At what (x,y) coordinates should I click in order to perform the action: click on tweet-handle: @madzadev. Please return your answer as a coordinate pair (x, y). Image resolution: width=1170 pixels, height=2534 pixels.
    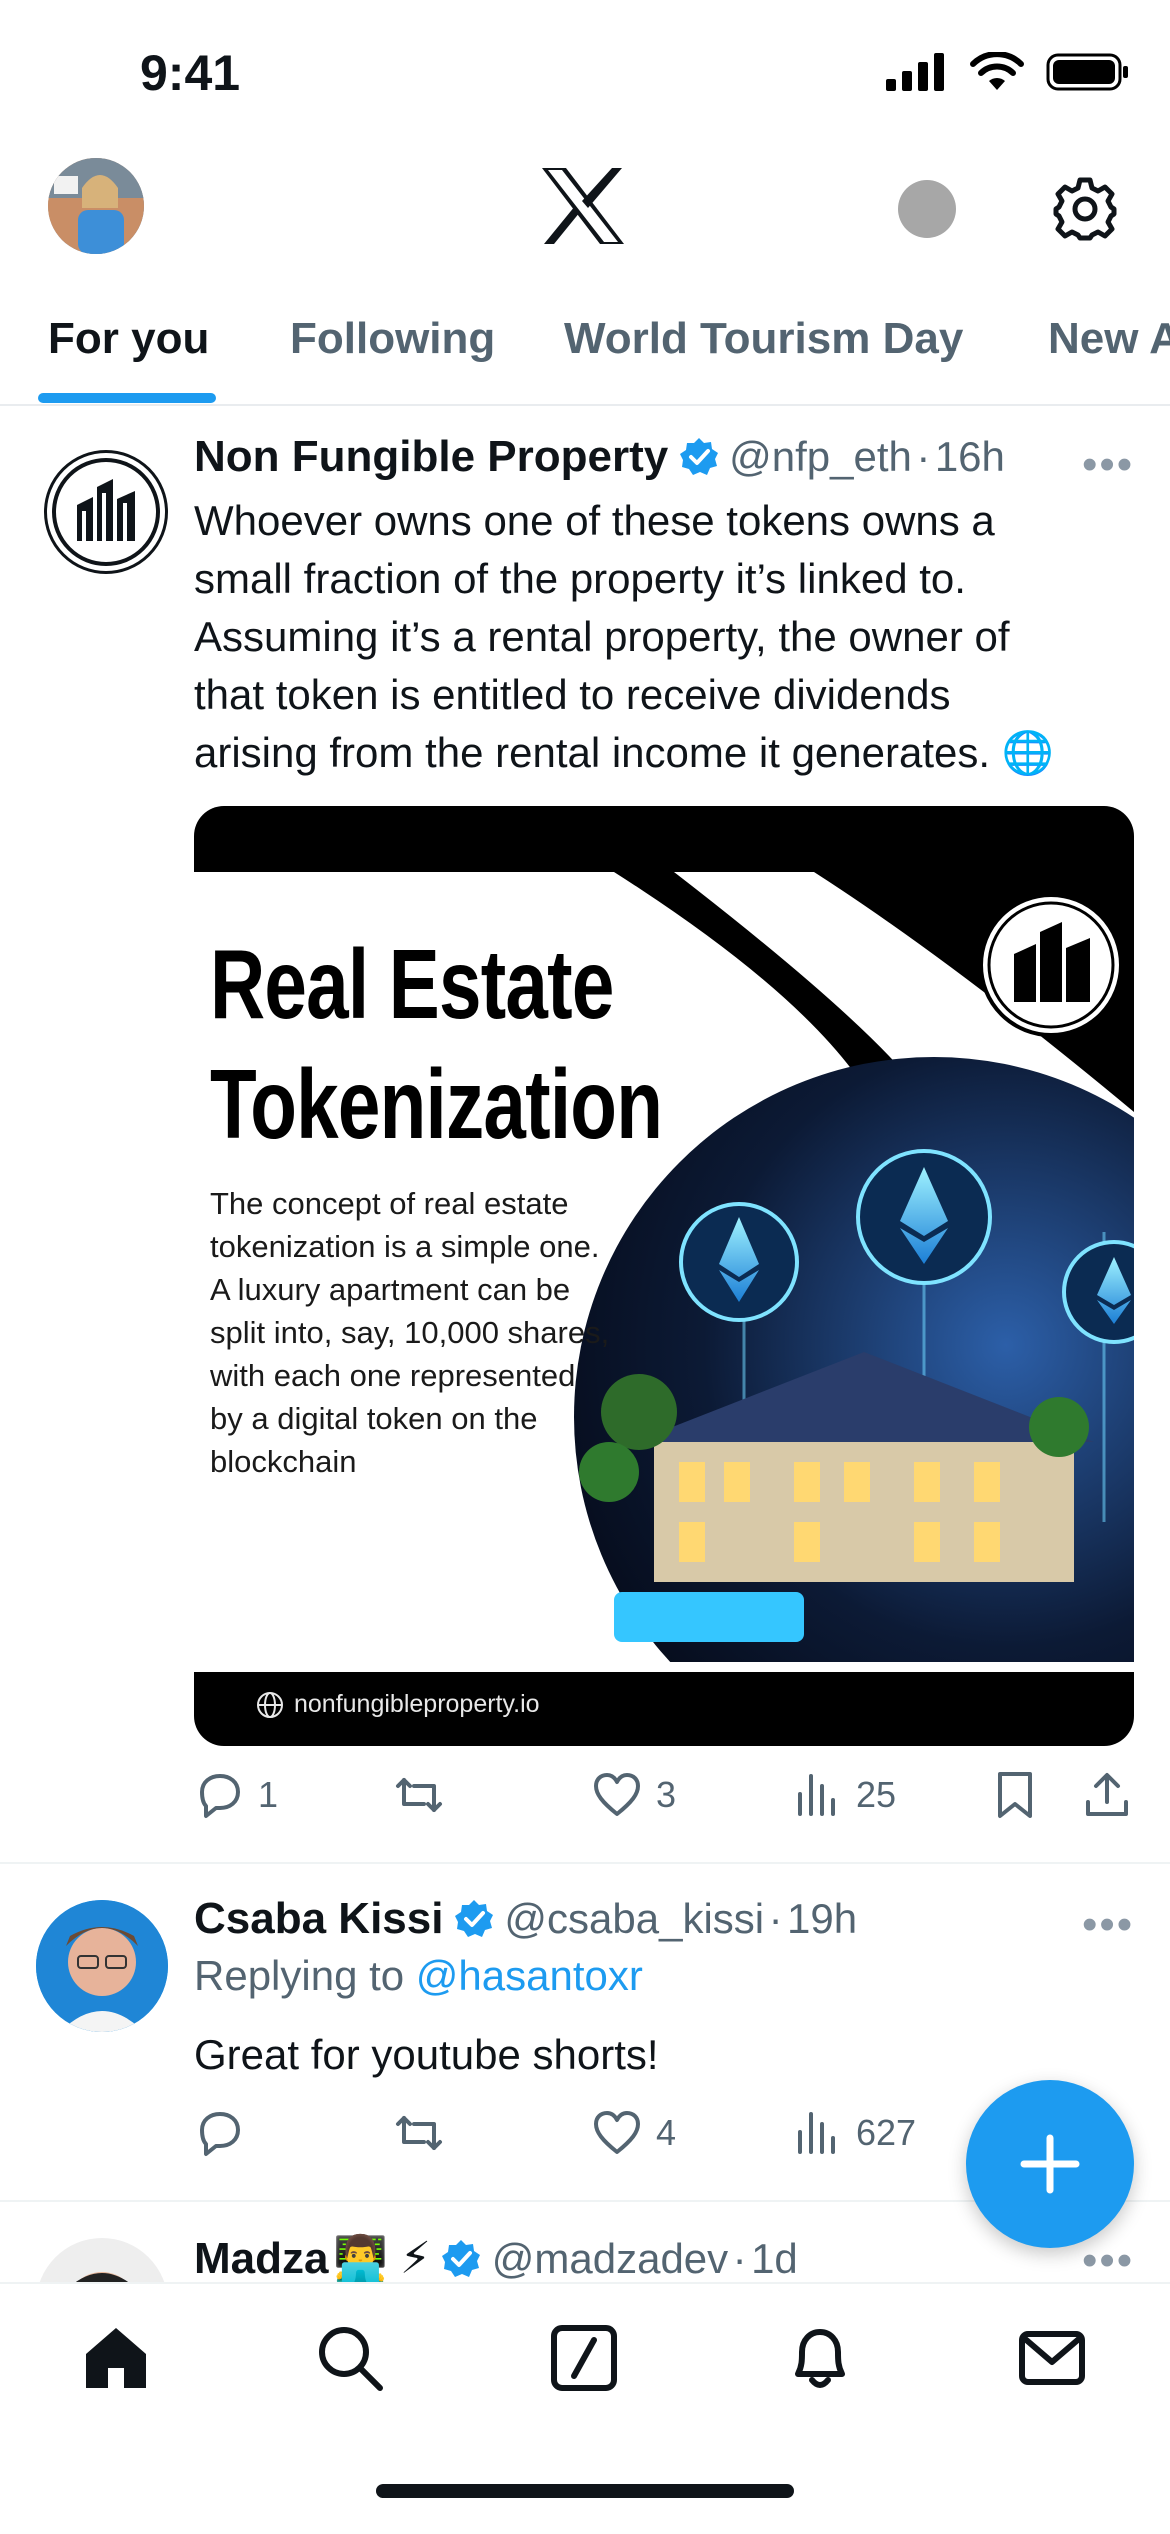
    Looking at the image, I should click on (610, 2258).